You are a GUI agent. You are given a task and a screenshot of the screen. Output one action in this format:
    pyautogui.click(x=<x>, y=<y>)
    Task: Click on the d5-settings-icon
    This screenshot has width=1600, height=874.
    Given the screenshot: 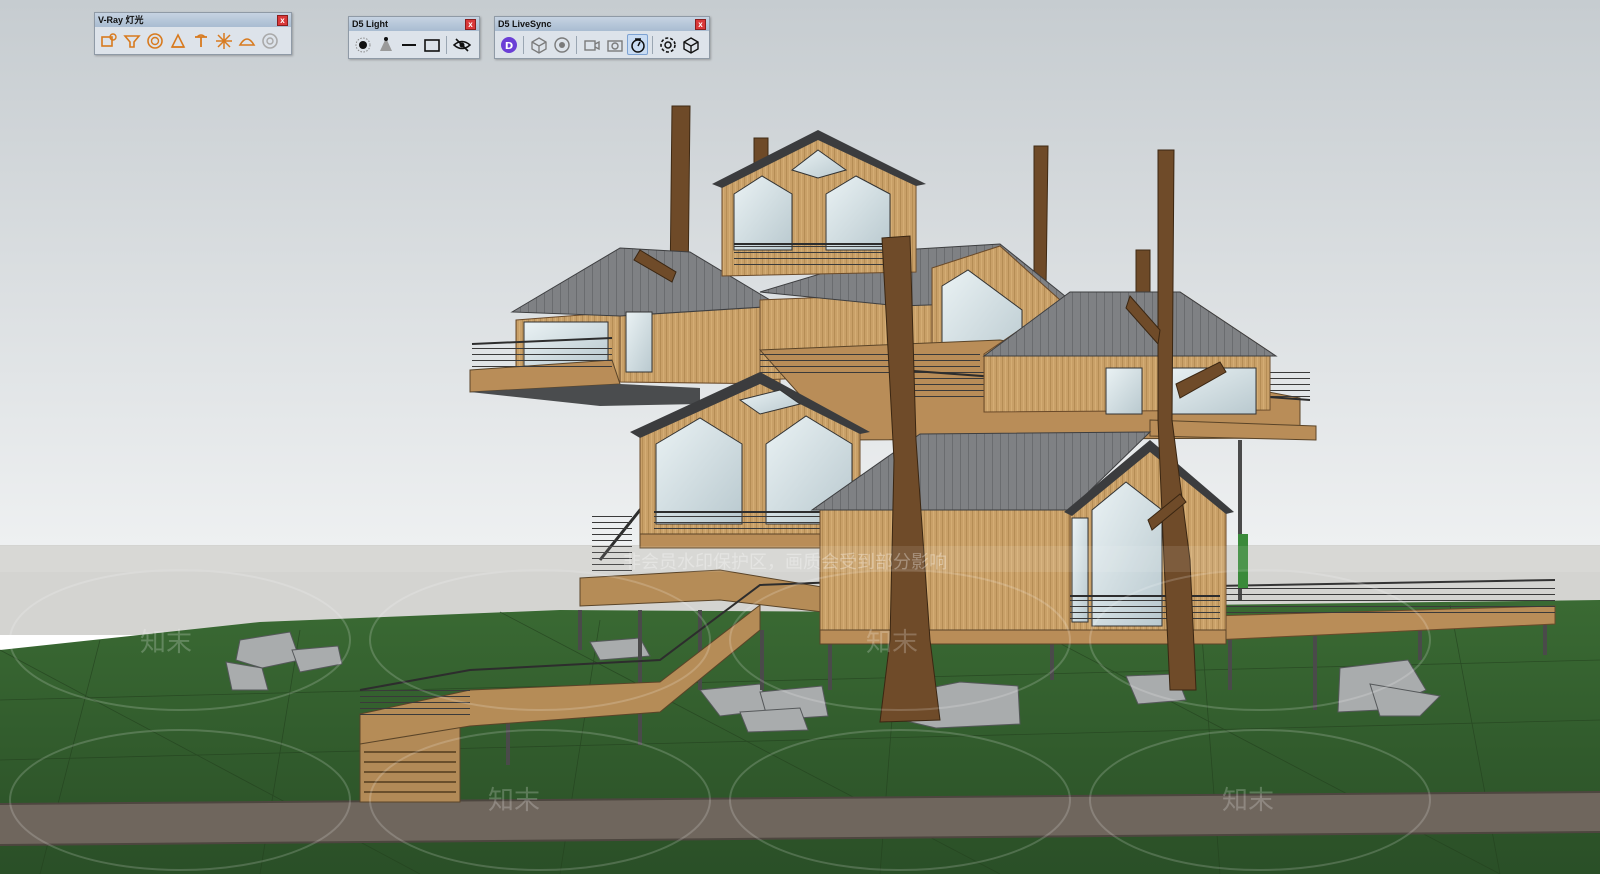 What is the action you would take?
    pyautogui.click(x=667, y=44)
    